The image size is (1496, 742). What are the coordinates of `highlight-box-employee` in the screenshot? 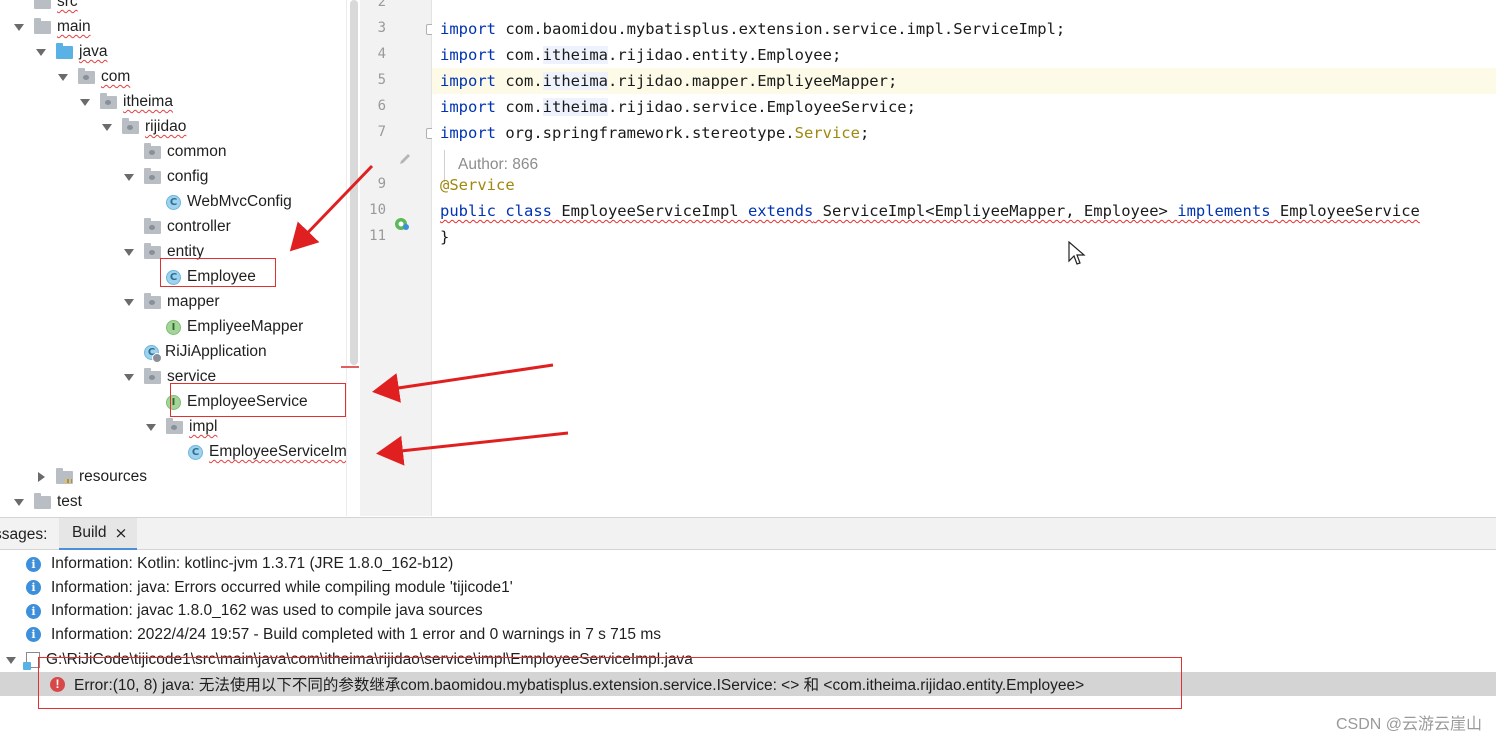 It's located at (218, 272).